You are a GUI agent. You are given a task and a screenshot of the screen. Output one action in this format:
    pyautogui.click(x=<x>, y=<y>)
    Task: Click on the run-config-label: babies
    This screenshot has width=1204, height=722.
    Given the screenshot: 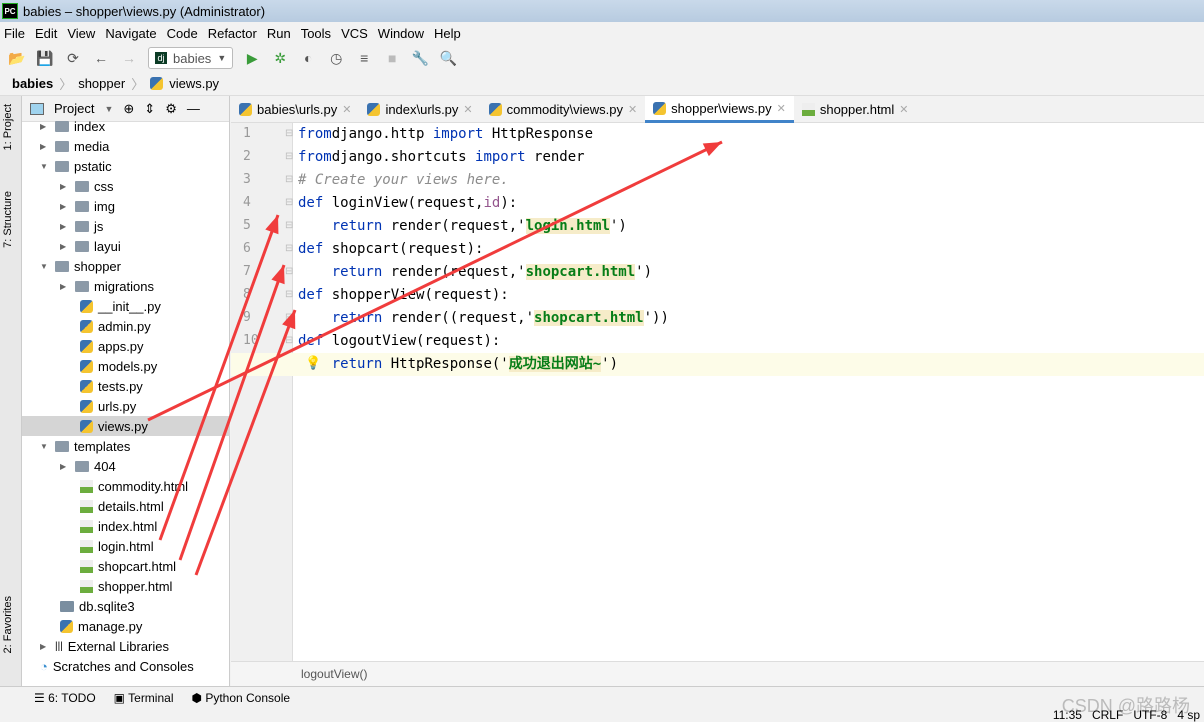 What is the action you would take?
    pyautogui.click(x=192, y=58)
    